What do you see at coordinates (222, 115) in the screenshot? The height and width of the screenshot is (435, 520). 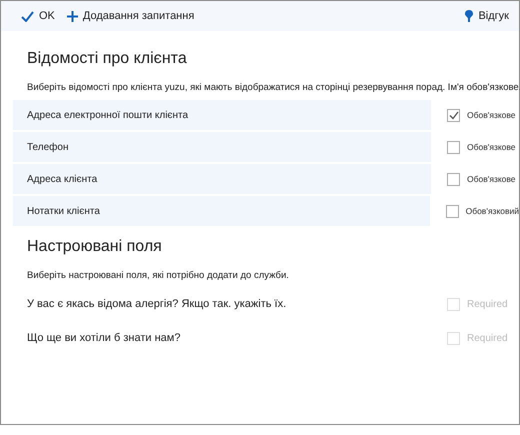 I see `field-row: Адреса електронної пошти клієнта` at bounding box center [222, 115].